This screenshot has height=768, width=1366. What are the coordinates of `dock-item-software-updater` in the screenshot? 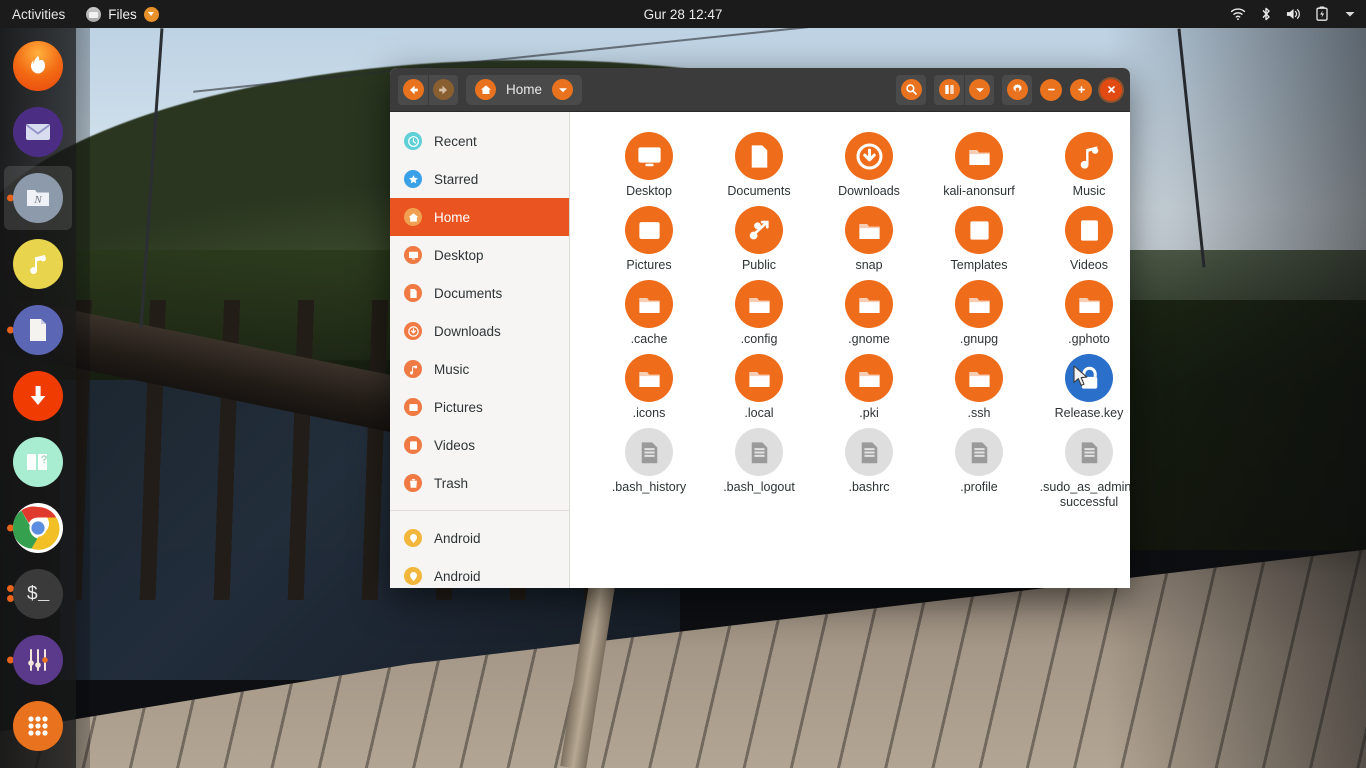 It's located at (38, 396).